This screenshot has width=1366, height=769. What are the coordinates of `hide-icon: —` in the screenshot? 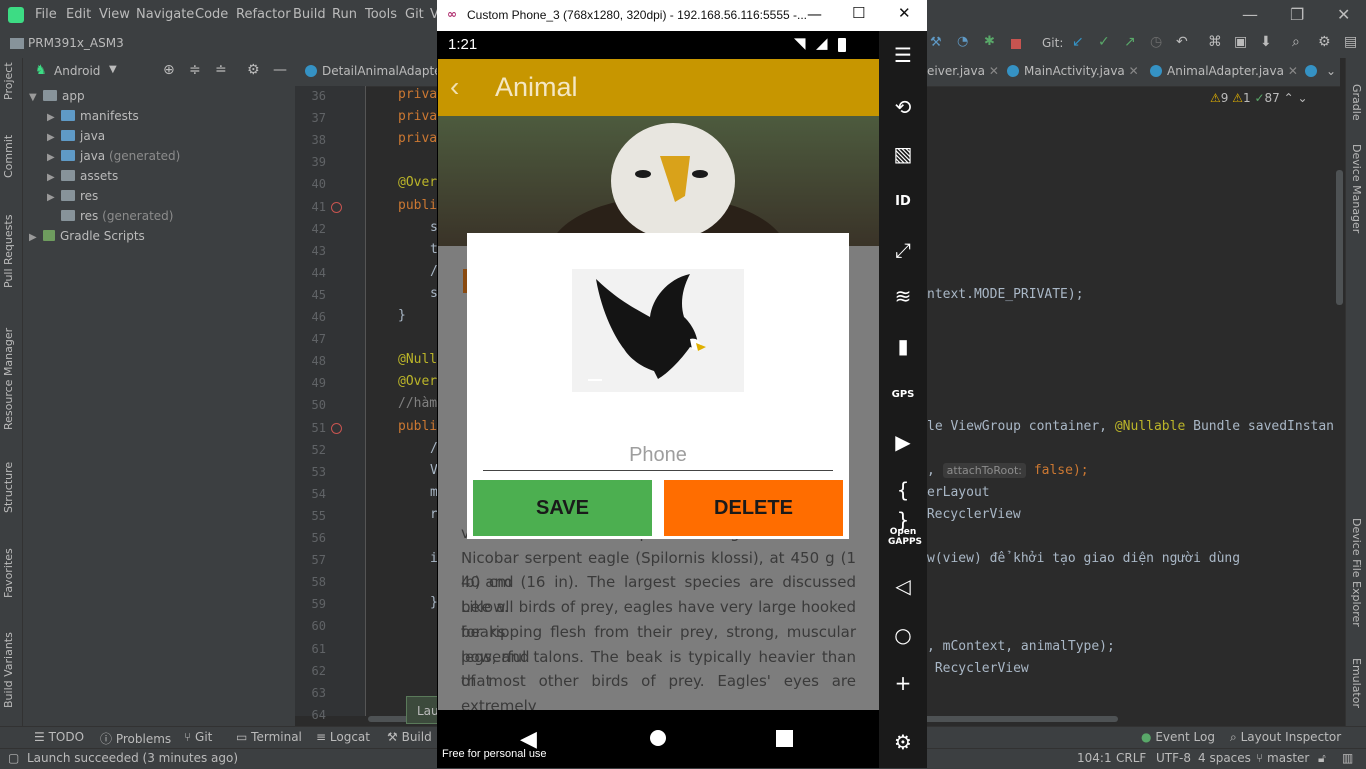 It's located at (280, 70).